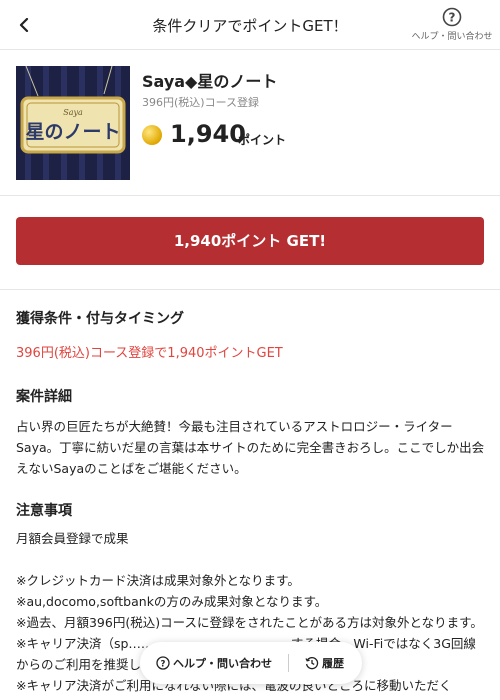 The width and height of the screenshot is (500, 700). What do you see at coordinates (208, 134) in the screenshot?
I see `points-value: 1,940` at bounding box center [208, 134].